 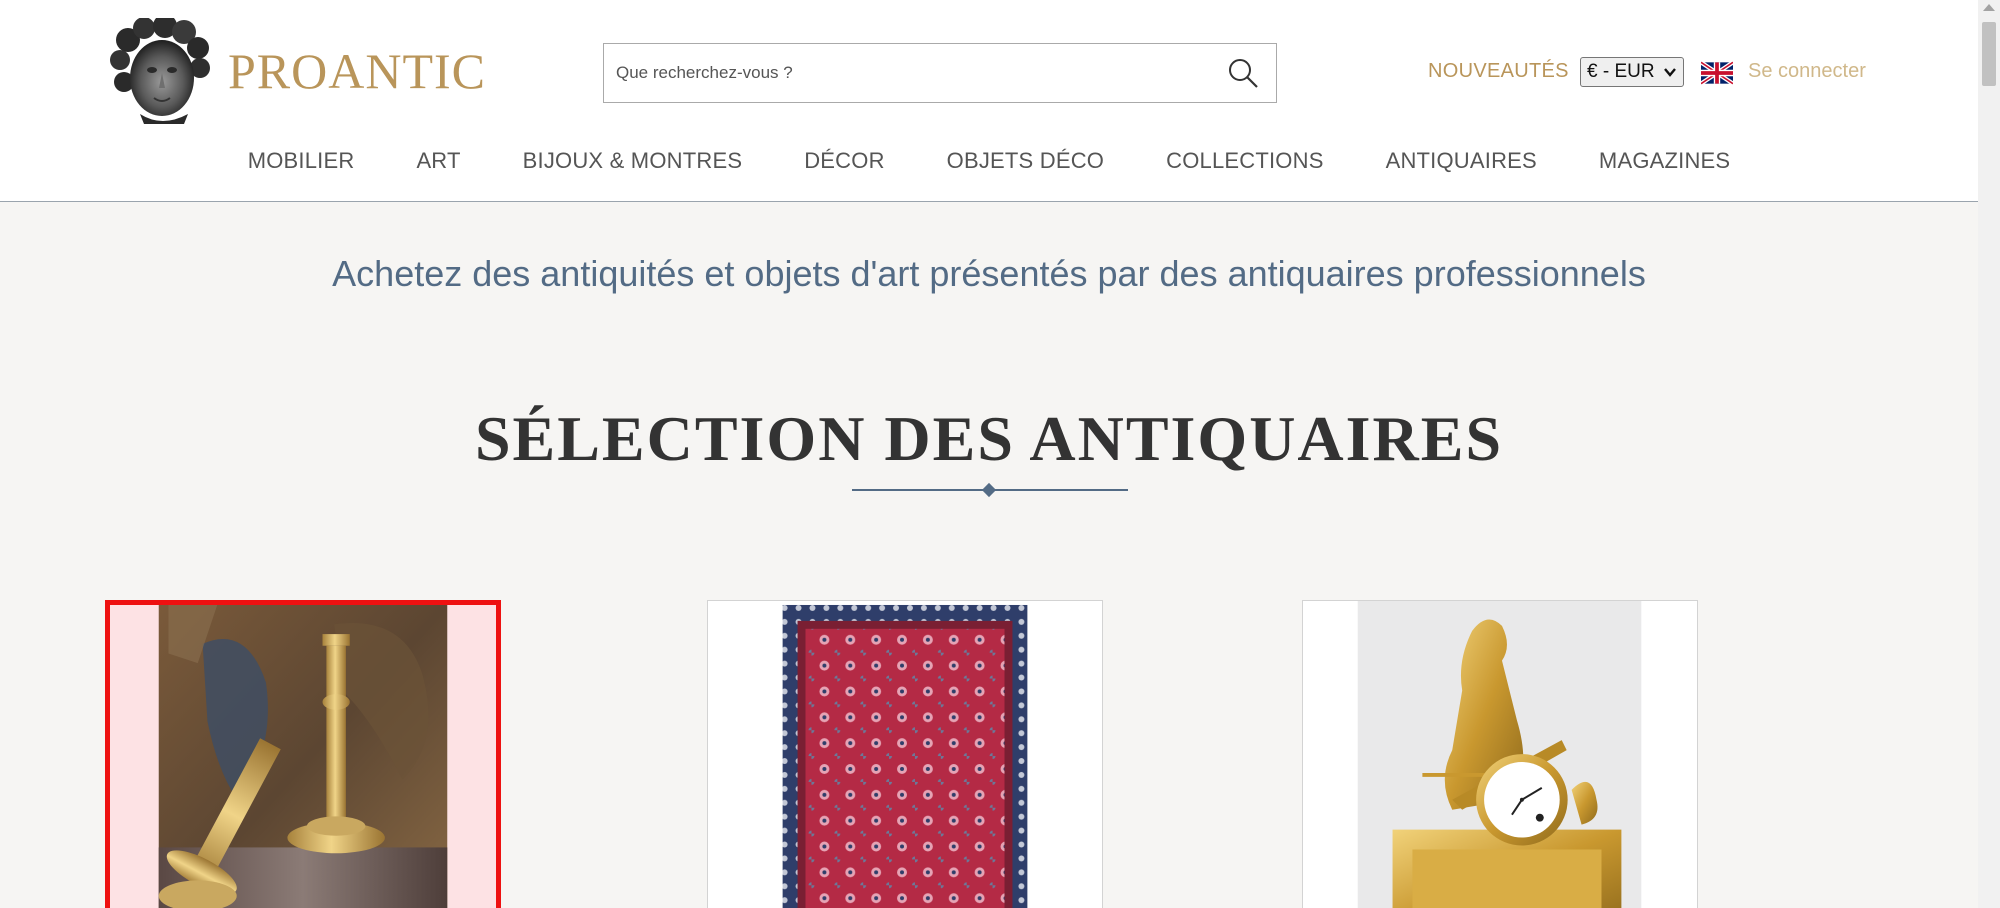 I want to click on divider-diamond-icon, so click(x=989, y=490).